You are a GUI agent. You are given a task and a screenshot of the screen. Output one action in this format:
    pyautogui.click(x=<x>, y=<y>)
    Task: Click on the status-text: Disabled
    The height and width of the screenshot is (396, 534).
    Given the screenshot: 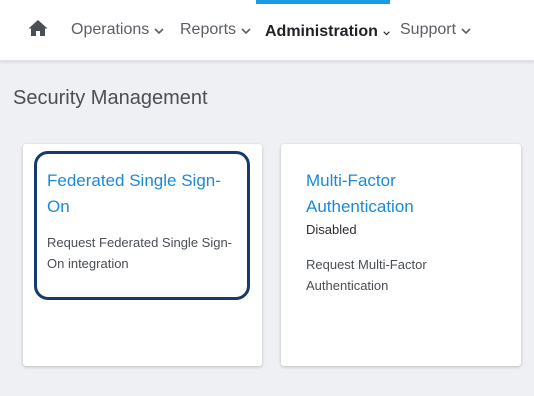 What is the action you would take?
    pyautogui.click(x=331, y=229)
    